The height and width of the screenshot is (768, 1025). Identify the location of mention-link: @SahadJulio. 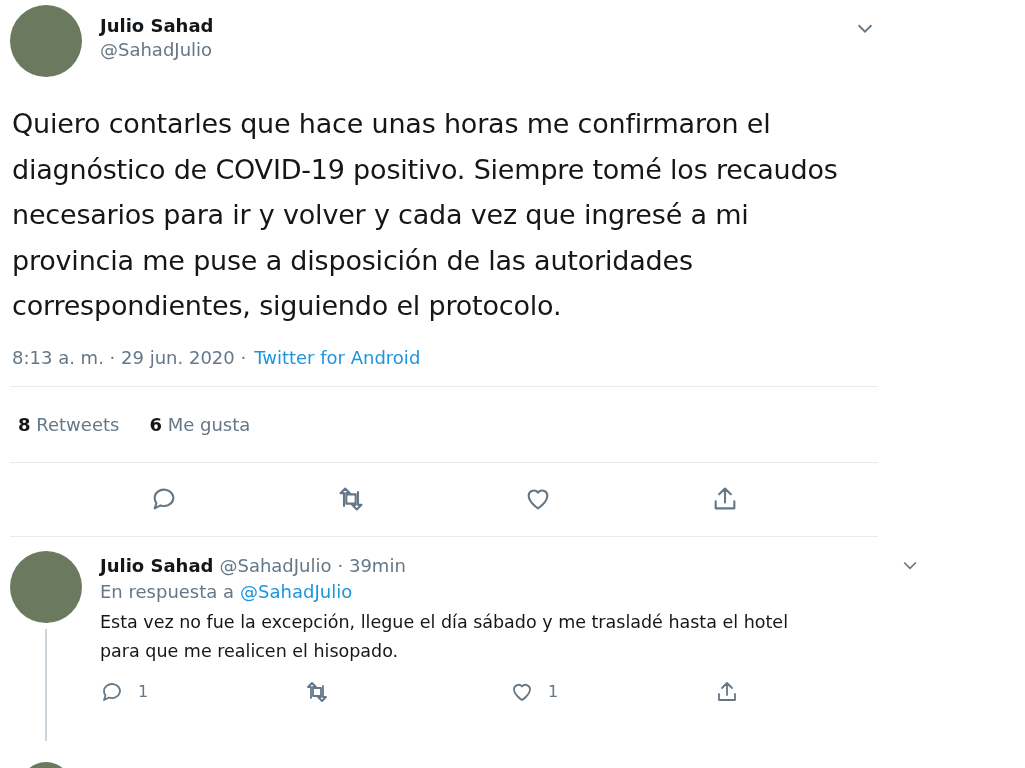
(296, 591).